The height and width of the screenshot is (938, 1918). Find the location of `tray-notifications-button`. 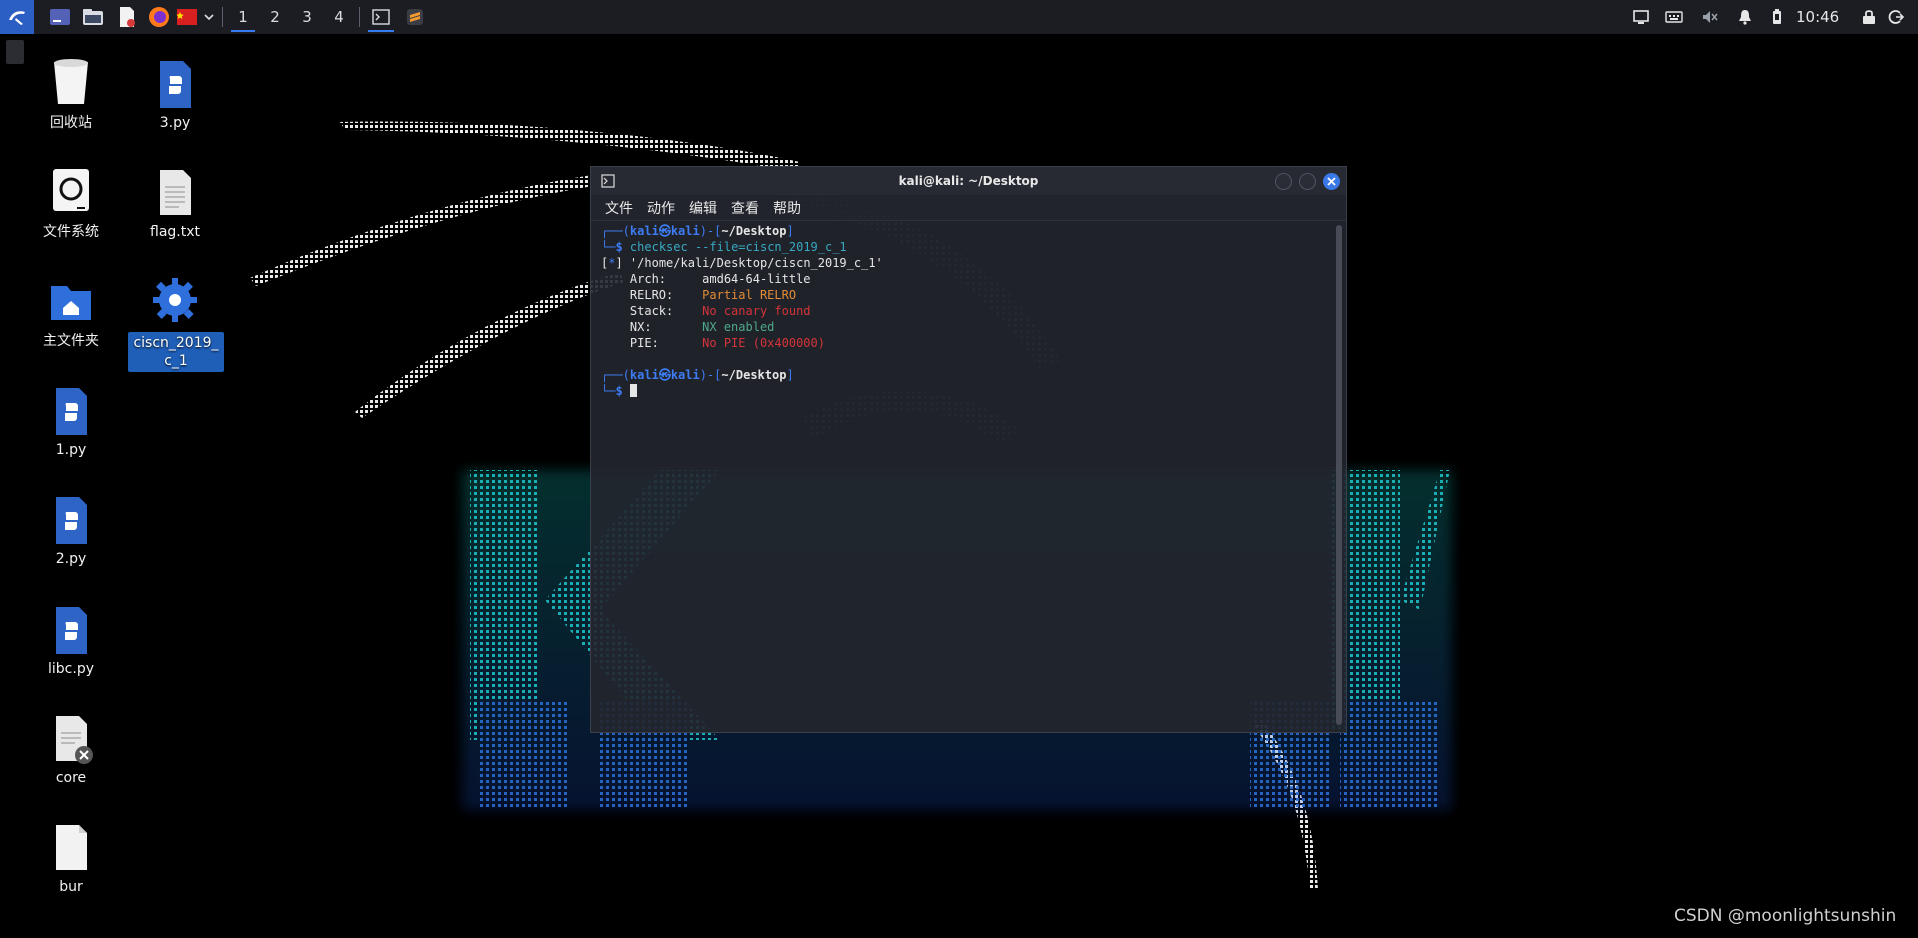

tray-notifications-button is located at coordinates (1745, 17).